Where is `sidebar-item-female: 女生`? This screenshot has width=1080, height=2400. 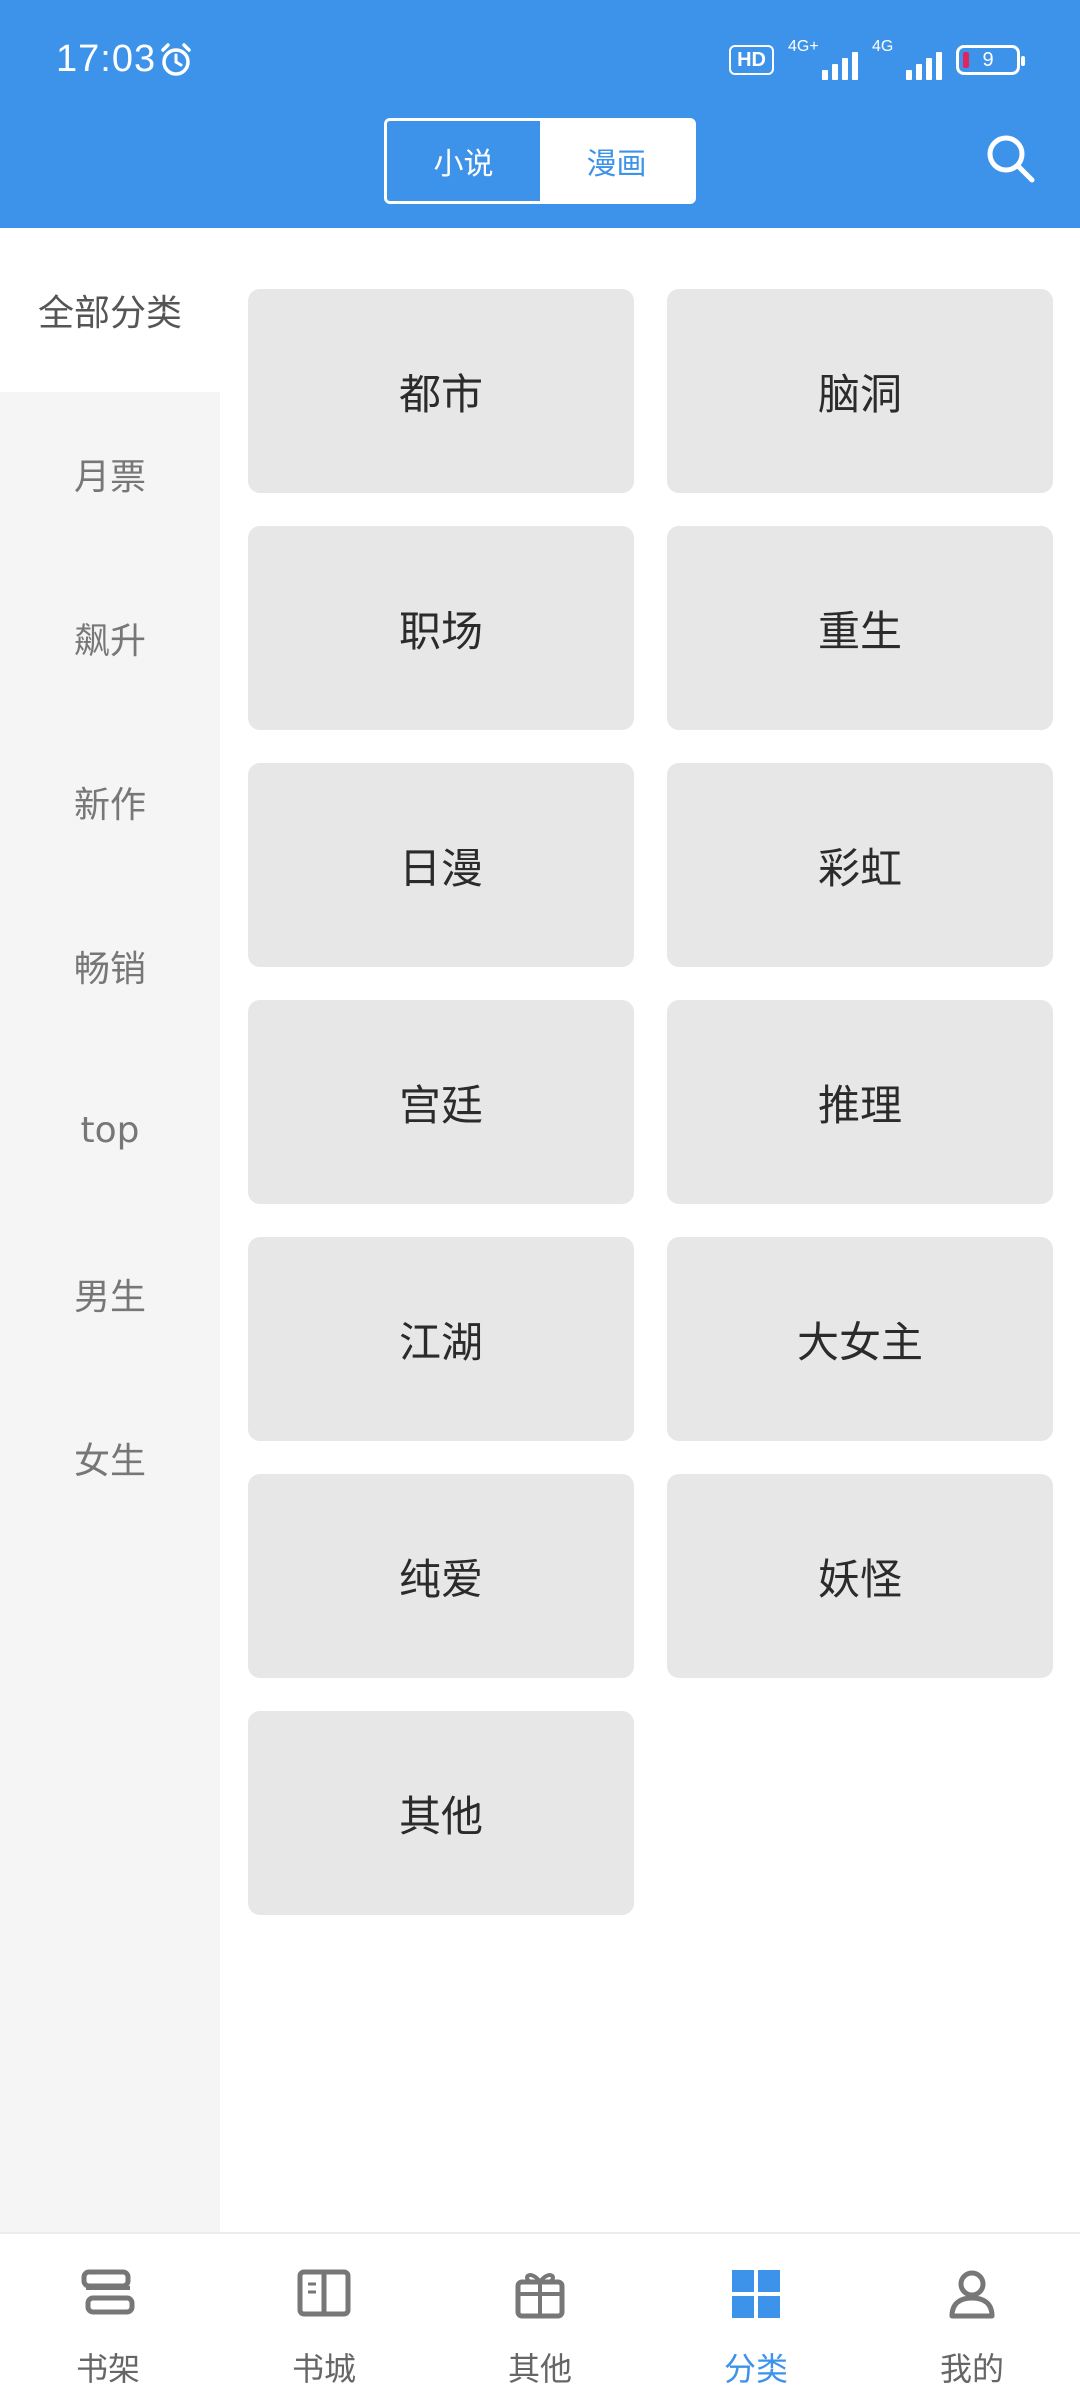
sidebar-item-female: 女生 is located at coordinates (110, 1458).